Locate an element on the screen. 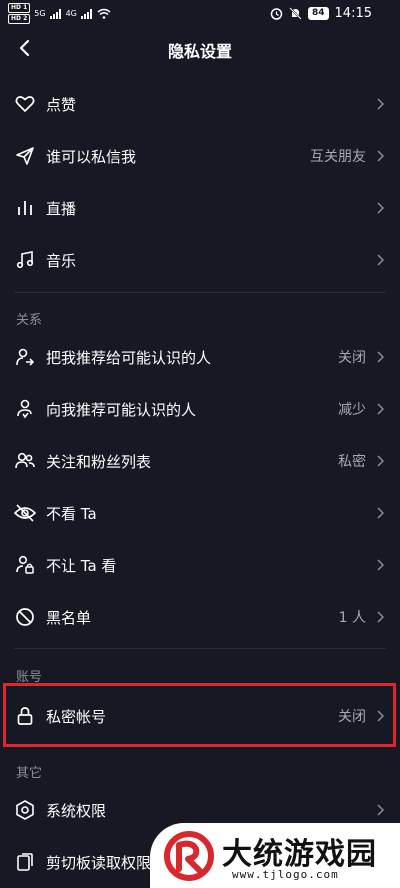 This screenshot has height=888, width=400. row-label: 谁可以私信我 is located at coordinates (91, 156).